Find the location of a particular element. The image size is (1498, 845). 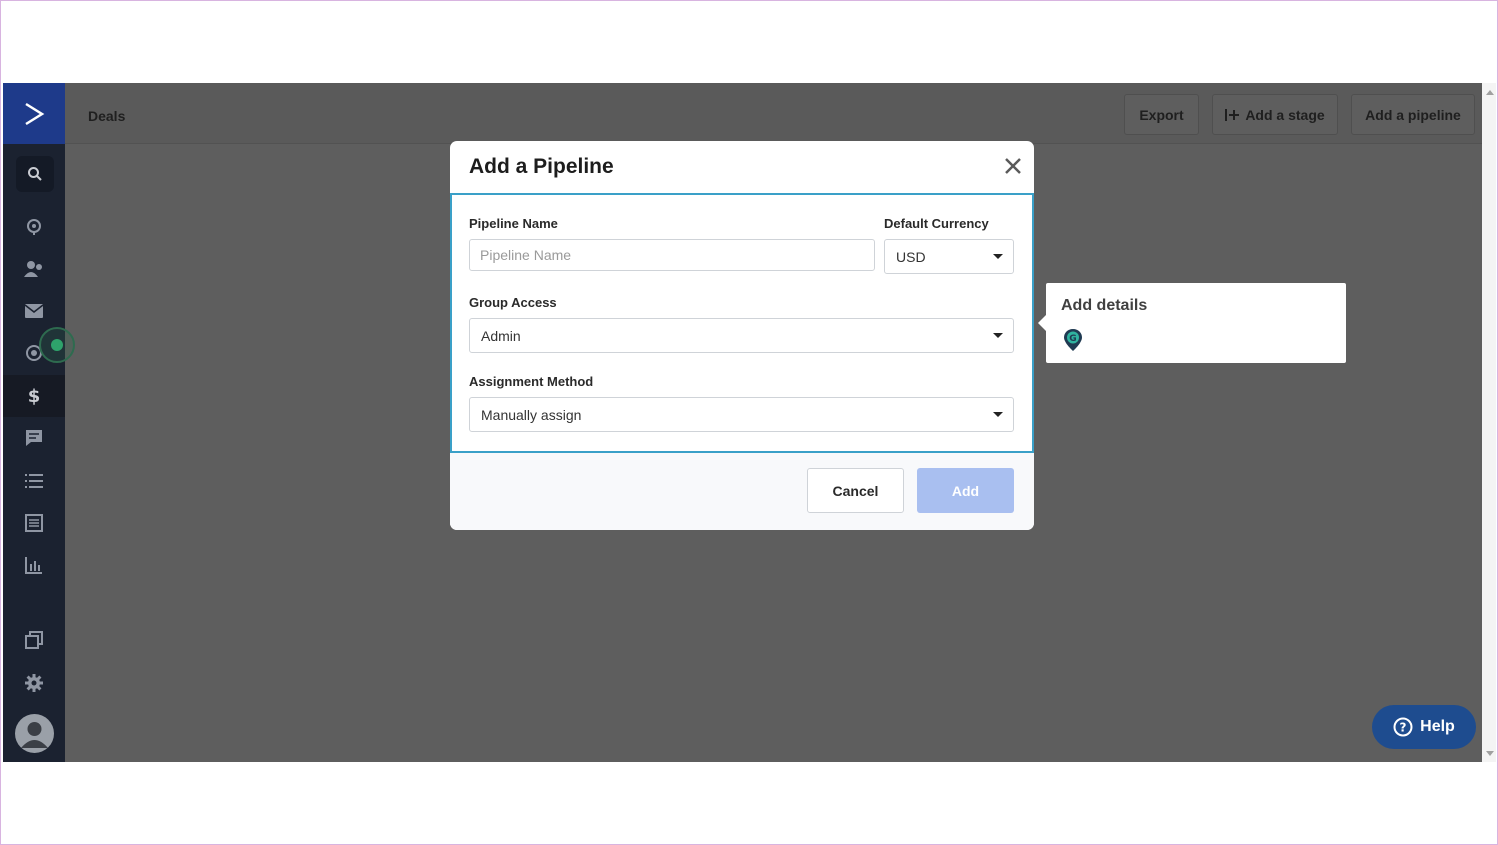

app-logo is located at coordinates (34, 113).